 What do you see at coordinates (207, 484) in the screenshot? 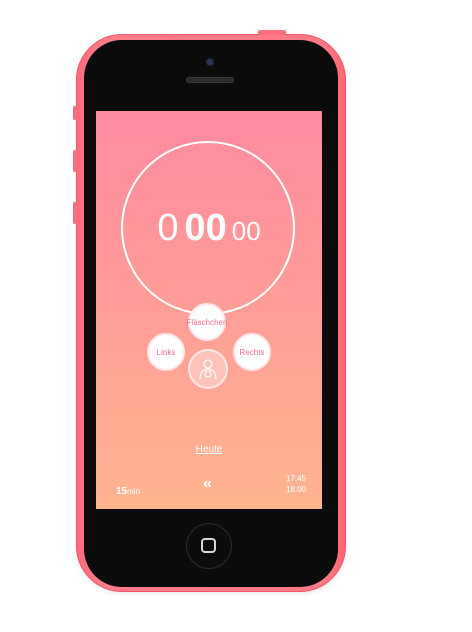
I see `double-chevron-left-icon: «` at bounding box center [207, 484].